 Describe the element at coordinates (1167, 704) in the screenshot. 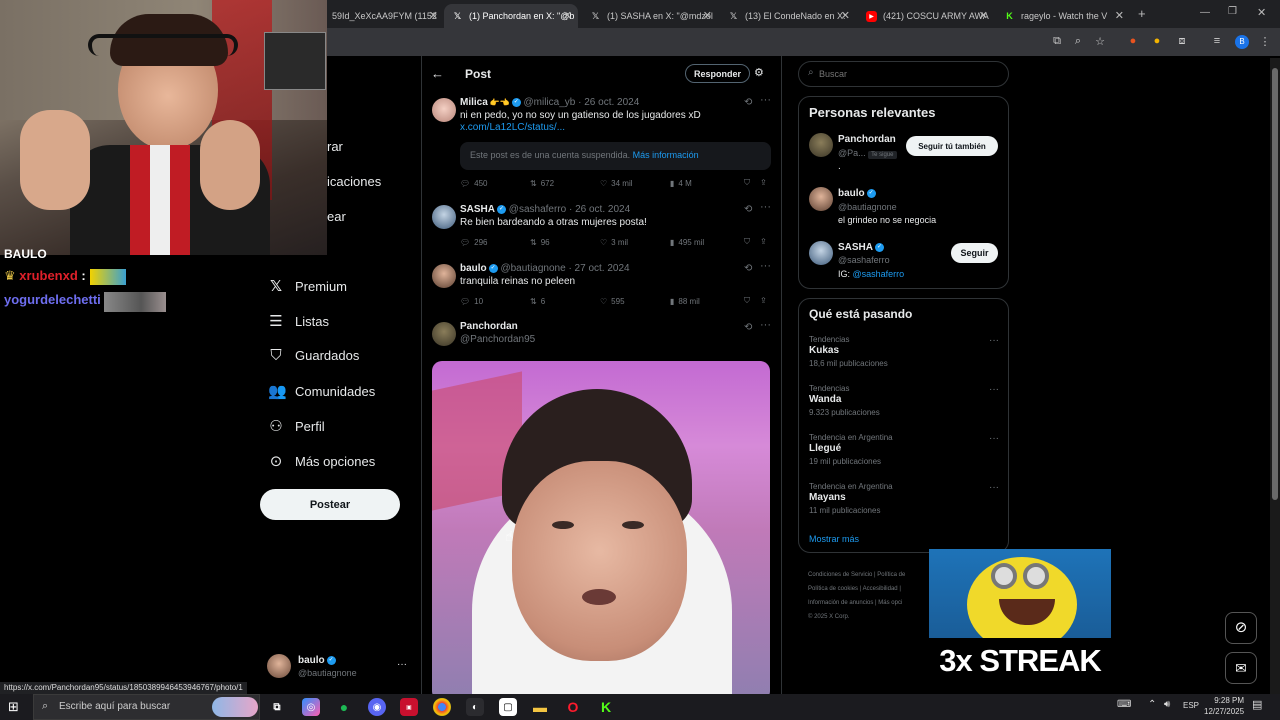

I see `volume-icon: 🔊︎` at that location.